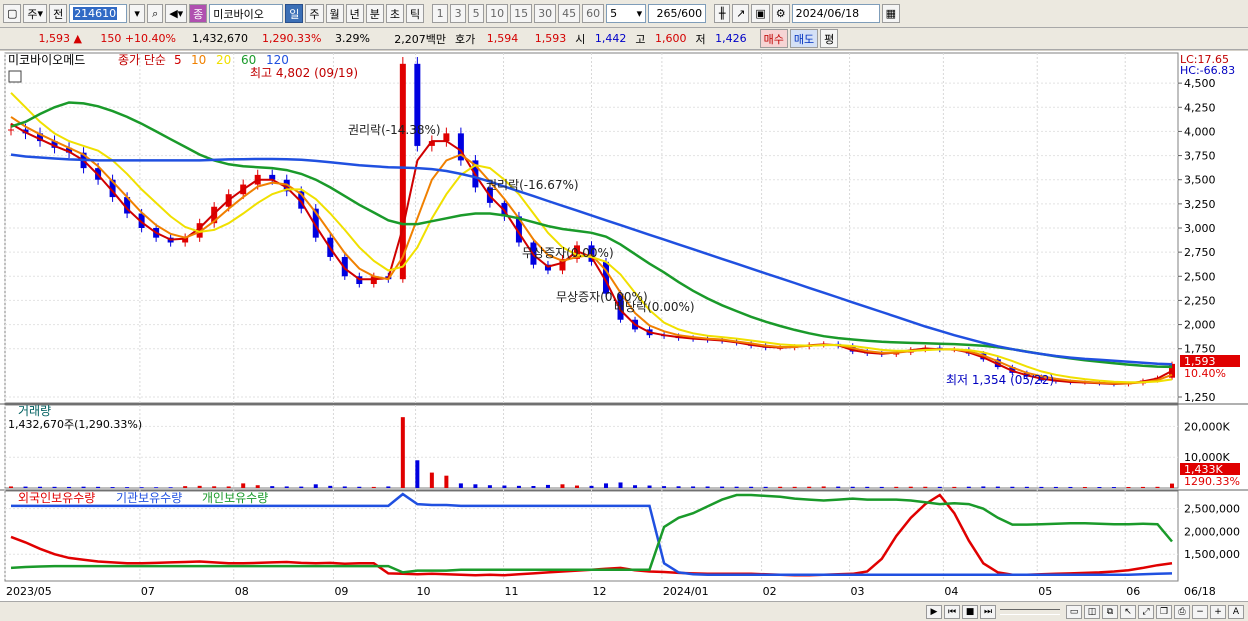 This screenshot has width=1248, height=621. What do you see at coordinates (176, 13) in the screenshot?
I see `speaker-icon: ◀▾` at bounding box center [176, 13].